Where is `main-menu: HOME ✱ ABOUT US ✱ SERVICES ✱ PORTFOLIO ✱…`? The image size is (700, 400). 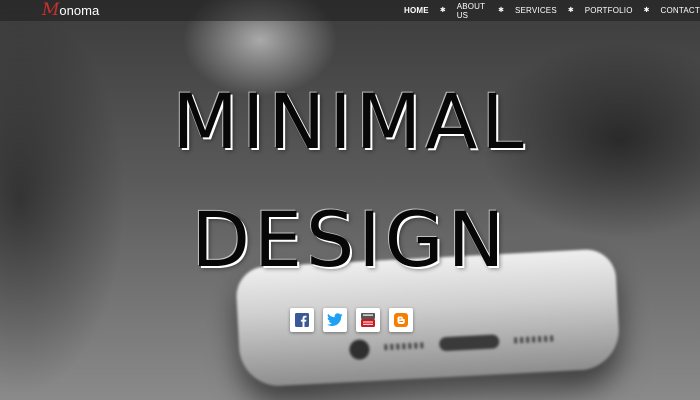 main-menu: HOME ✱ ABOUT US ✱ SERVICES ✱ PORTFOLIO ✱… is located at coordinates (552, 10).